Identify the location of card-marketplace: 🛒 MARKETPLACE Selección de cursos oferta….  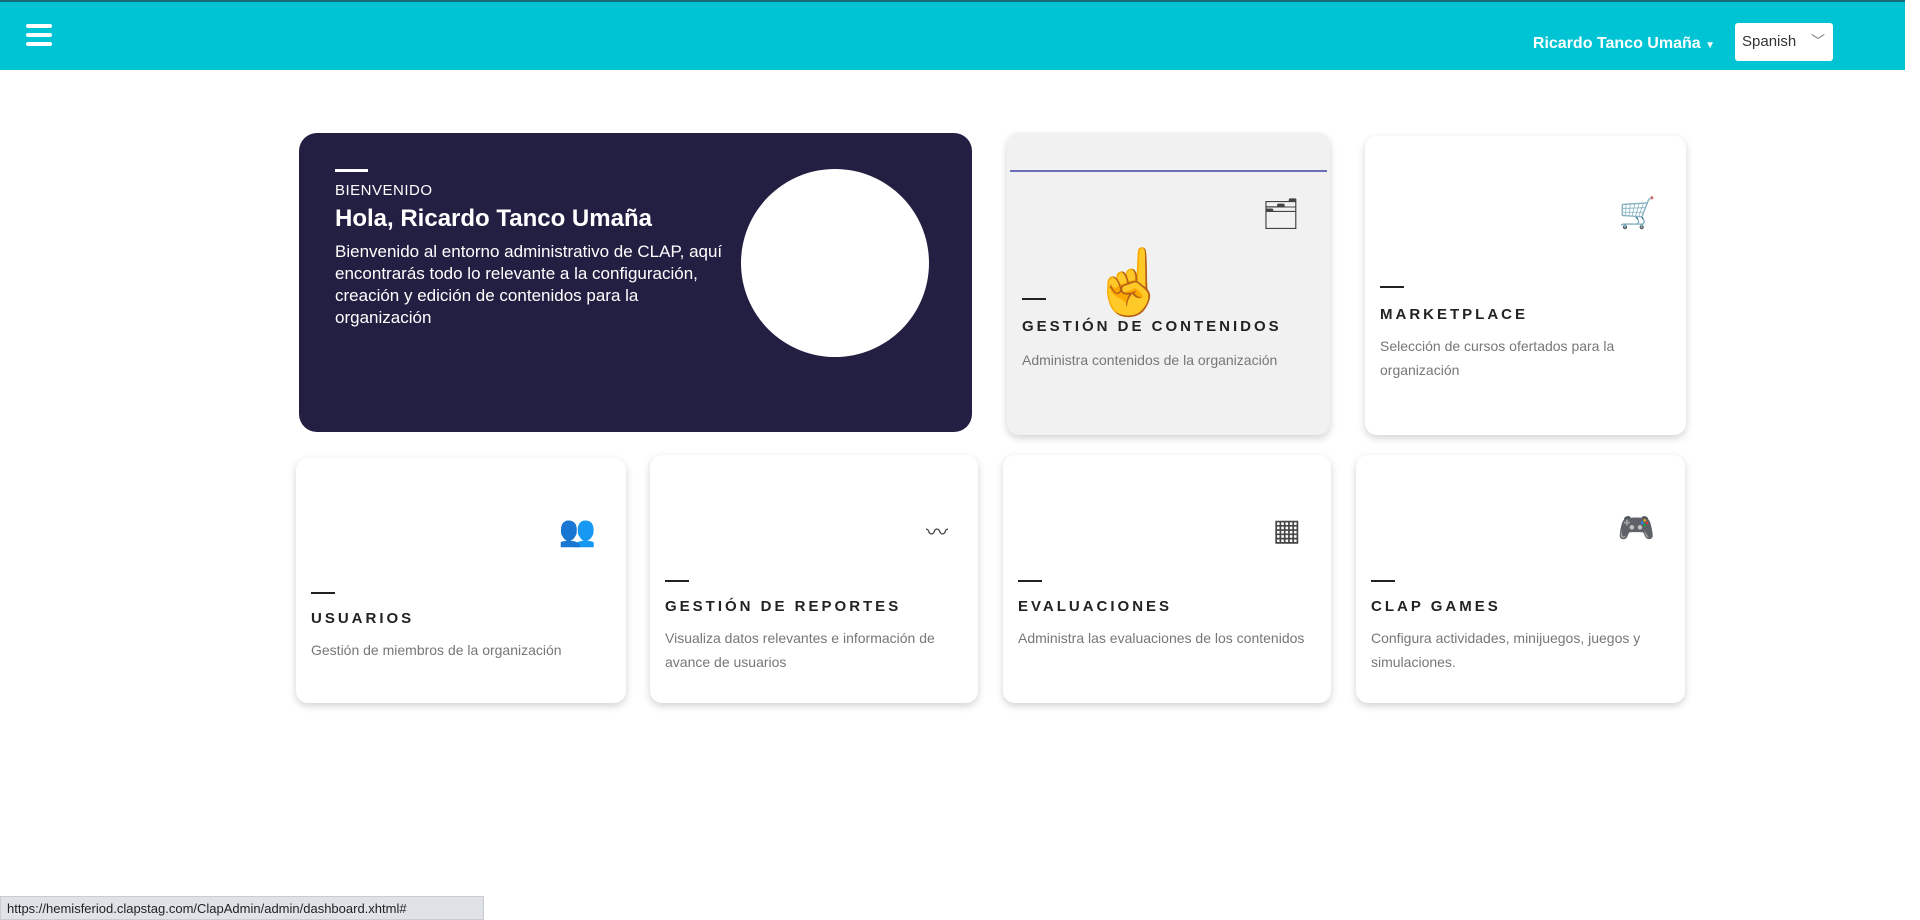
(1525, 285).